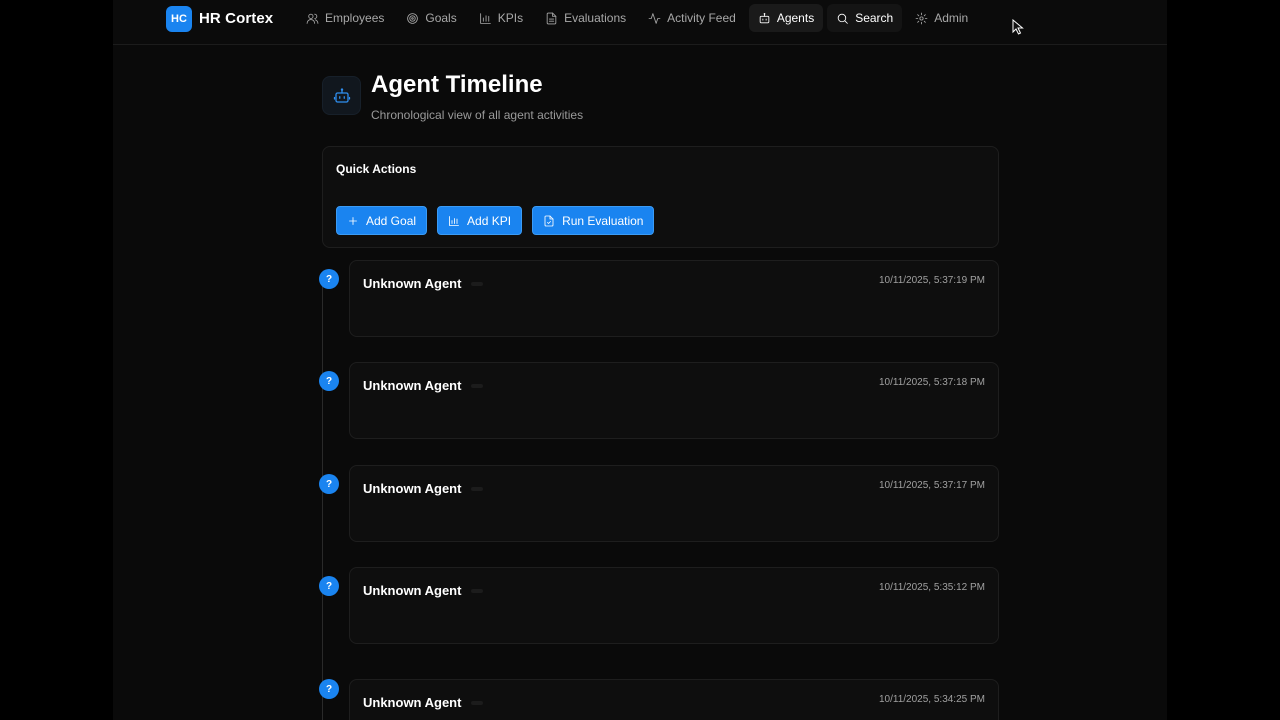  I want to click on run-evaluation-button: Run Evaluation, so click(593, 220).